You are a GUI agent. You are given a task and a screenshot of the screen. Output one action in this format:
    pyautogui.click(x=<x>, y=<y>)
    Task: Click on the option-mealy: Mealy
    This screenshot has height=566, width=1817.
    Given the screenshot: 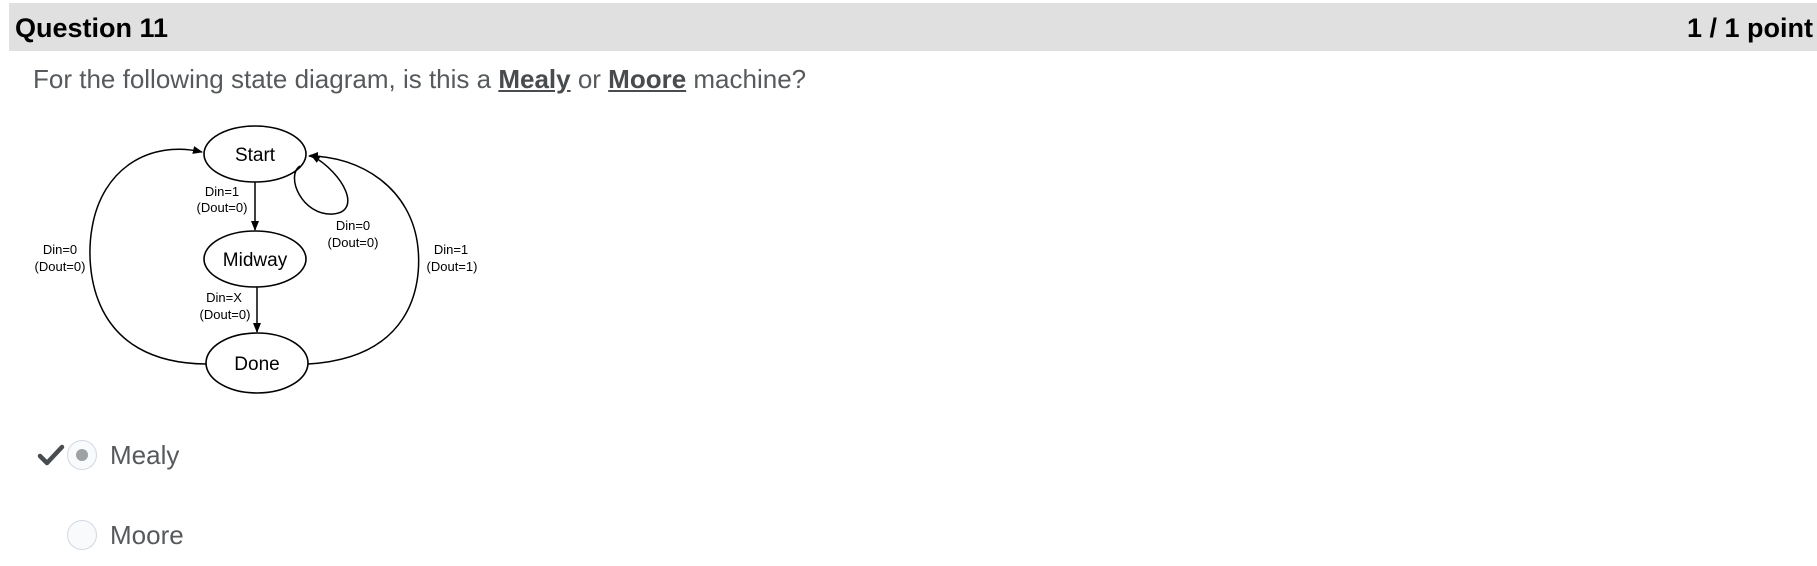 What is the action you would take?
    pyautogui.click(x=130, y=456)
    